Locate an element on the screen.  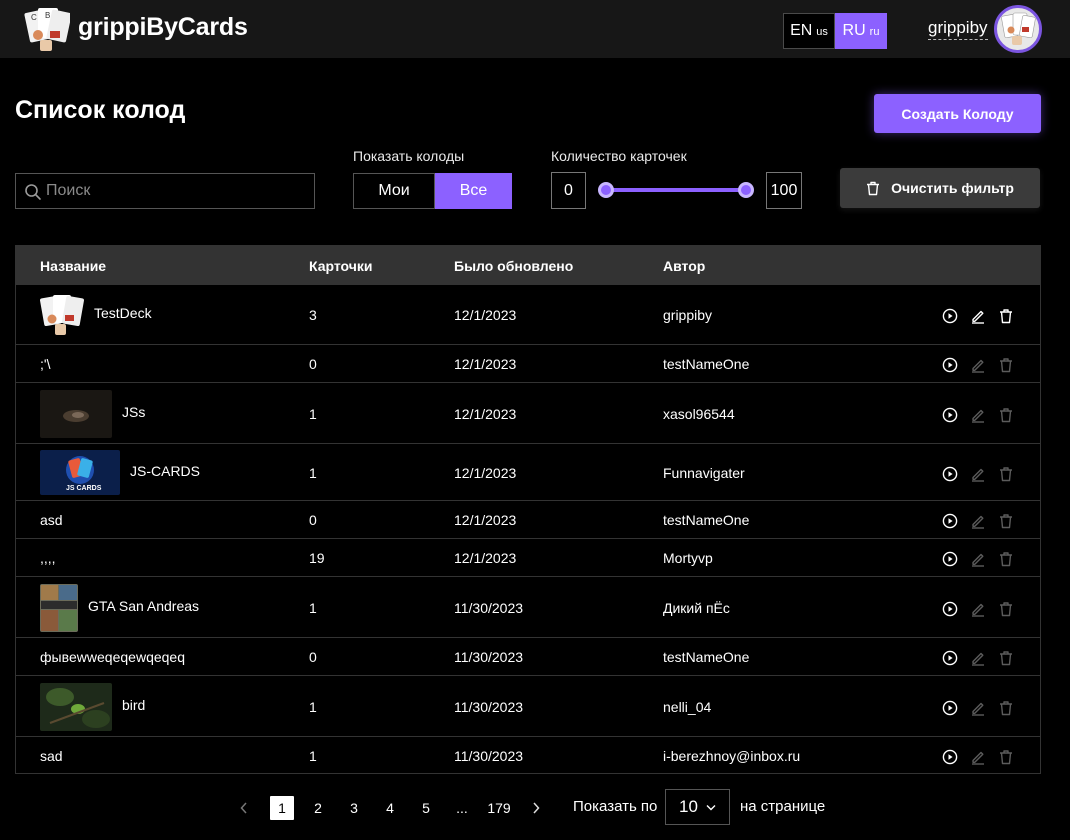
app-name: grippiByCards is located at coordinates (163, 27).